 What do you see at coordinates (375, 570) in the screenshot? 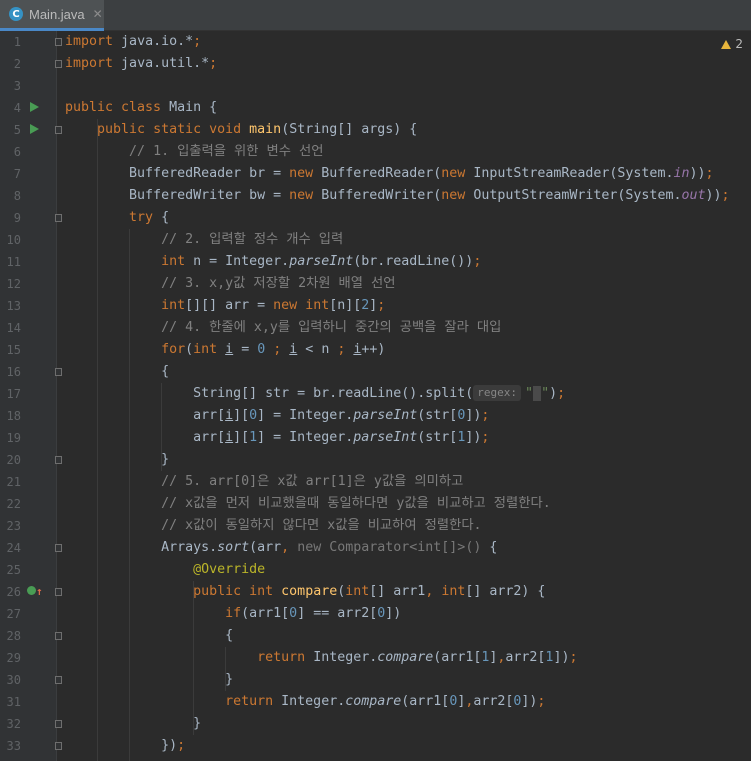
I see `code-line: 25 @Override` at bounding box center [375, 570].